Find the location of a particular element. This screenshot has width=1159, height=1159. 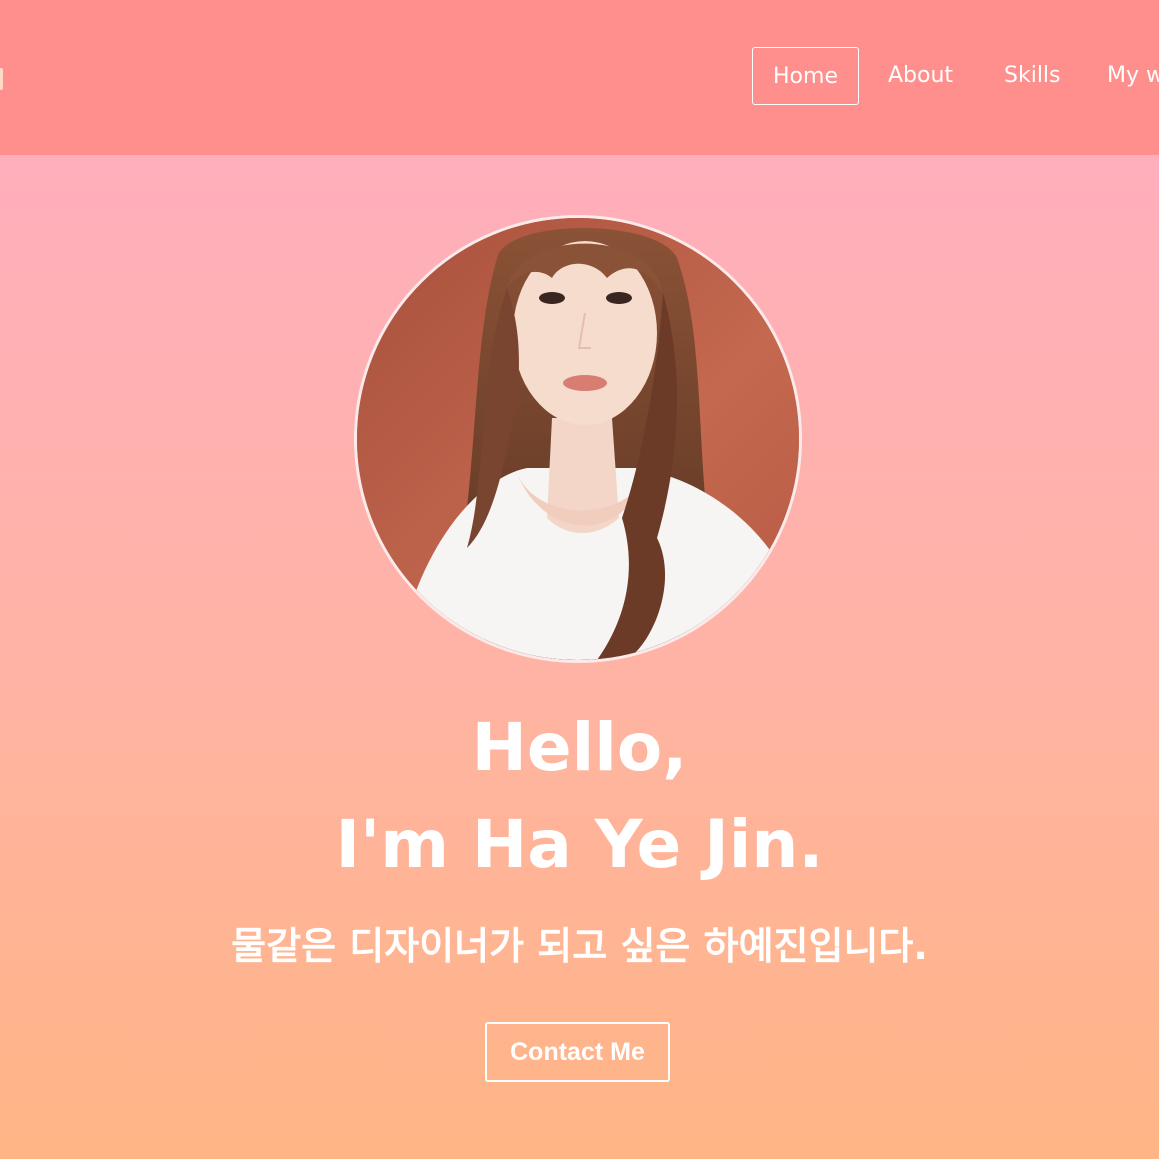

profile-photo-icon is located at coordinates (578, 439).